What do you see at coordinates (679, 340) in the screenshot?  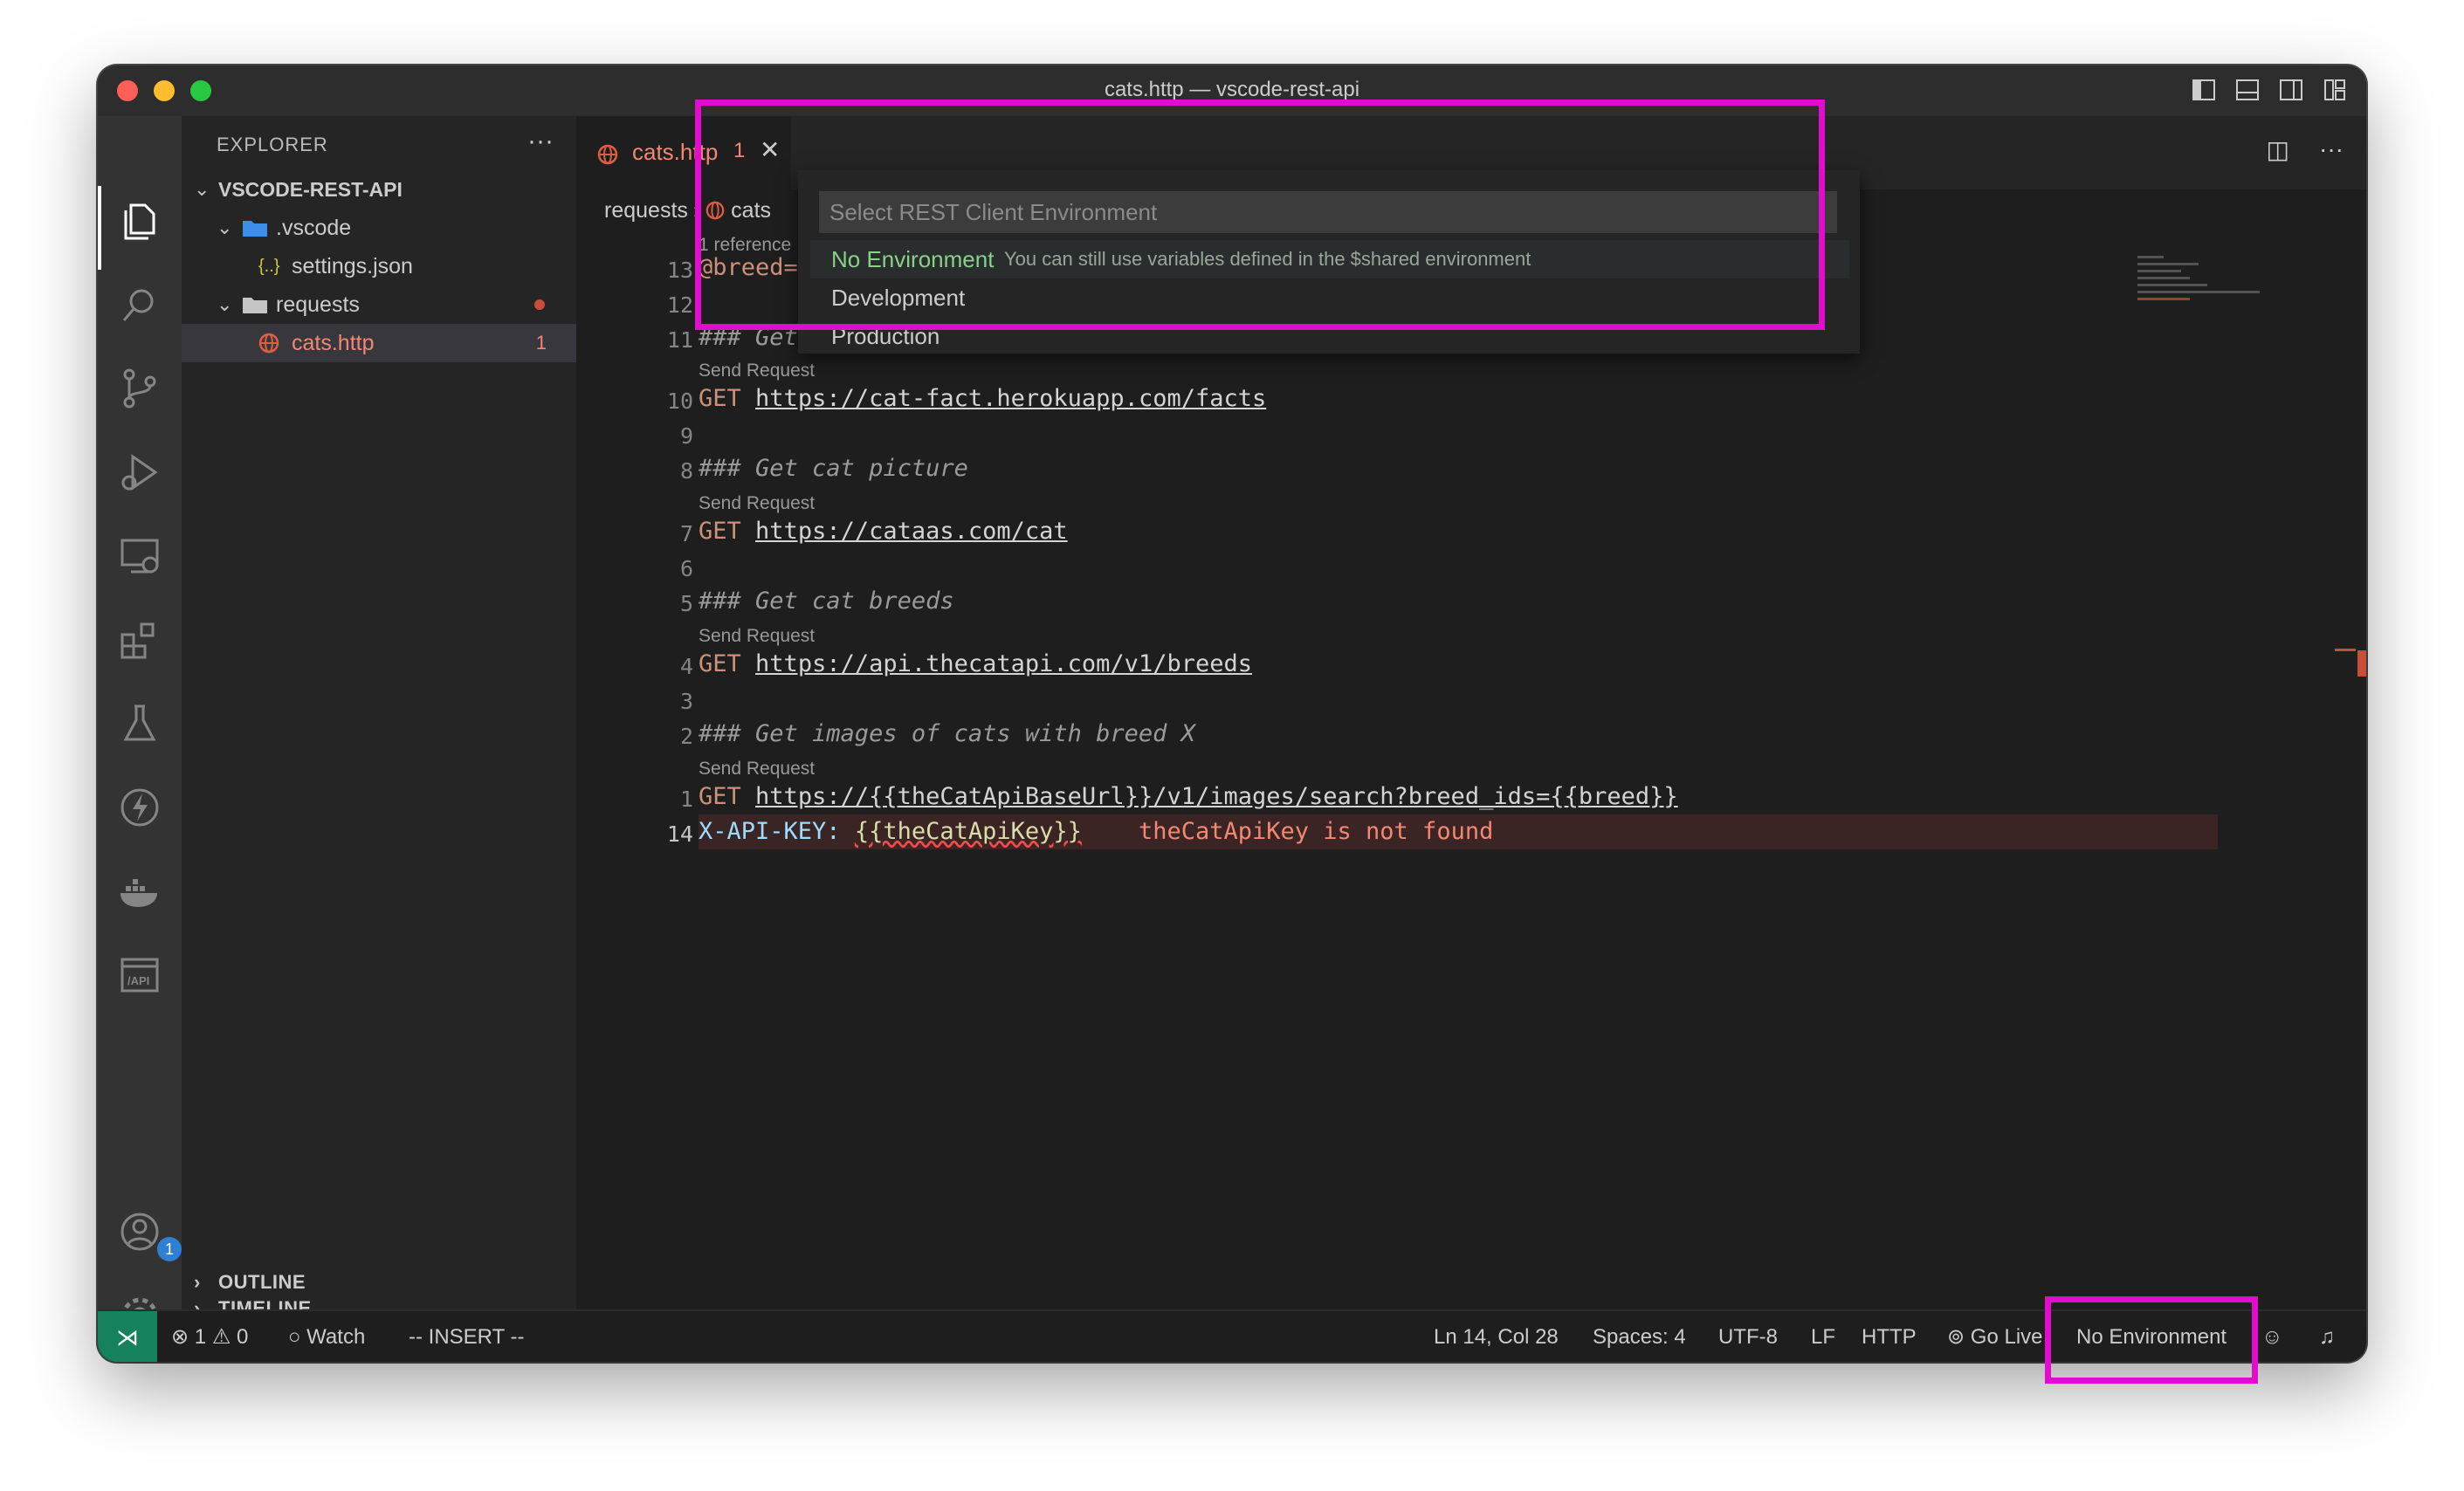 I see `line-number: 11` at bounding box center [679, 340].